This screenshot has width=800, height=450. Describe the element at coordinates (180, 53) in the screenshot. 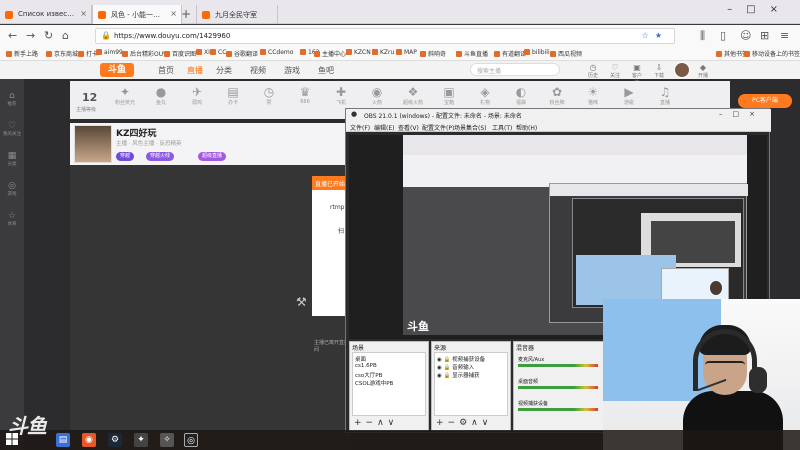

I see `bookmark-item: 百度识图` at that location.